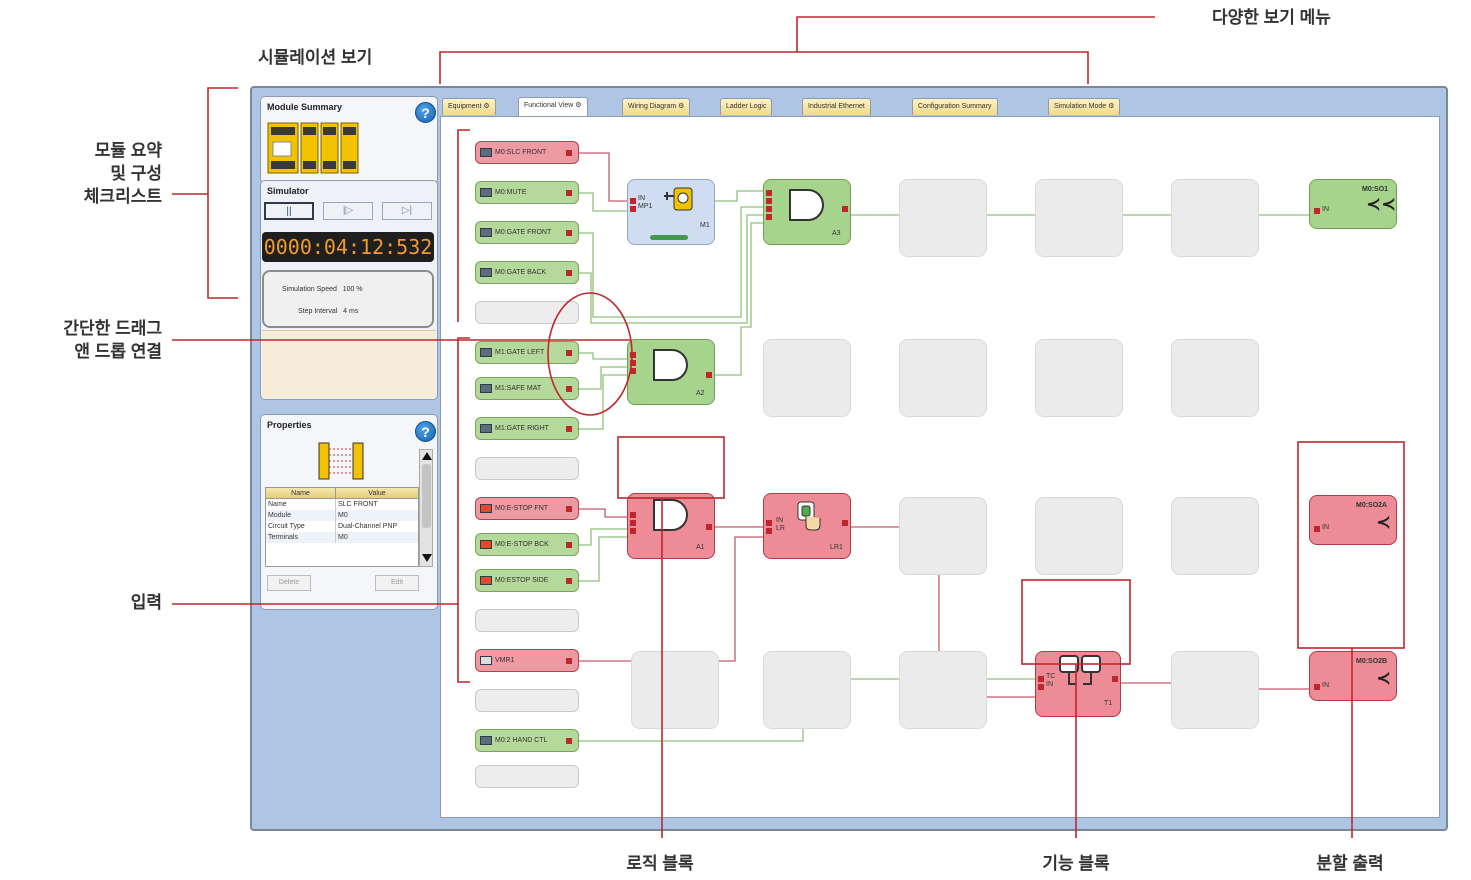 This screenshot has height=880, width=1471. Describe the element at coordinates (427, 558) in the screenshot. I see `scroll-down-icon` at that location.